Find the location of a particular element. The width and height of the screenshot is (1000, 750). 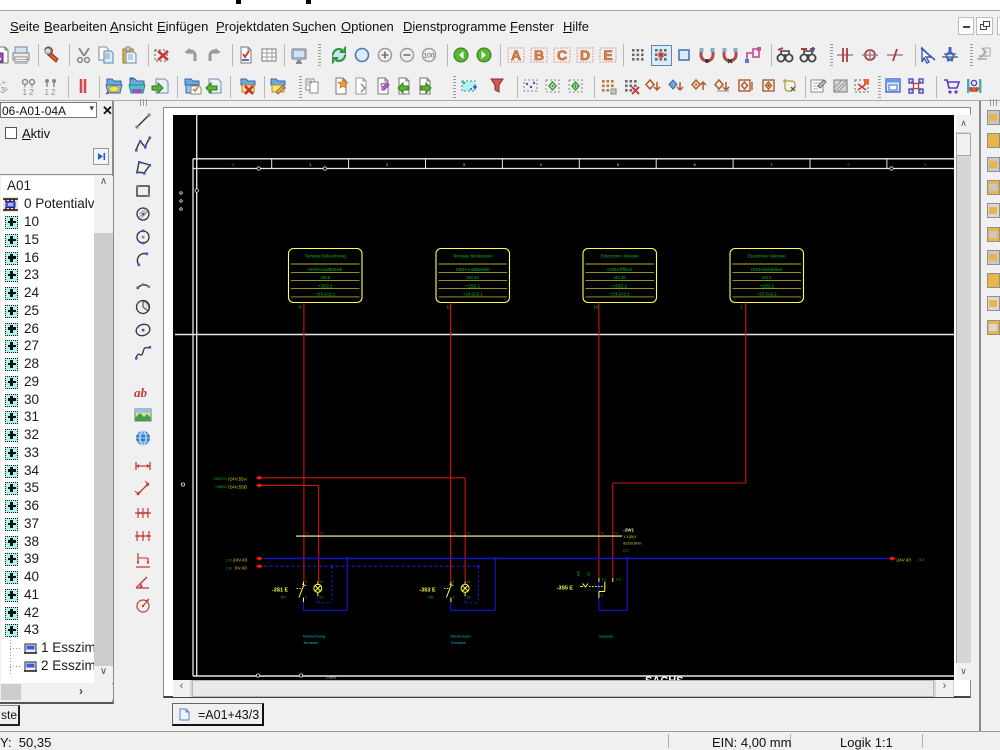

svg-text: Steckdosen is located at coordinates (461, 635).